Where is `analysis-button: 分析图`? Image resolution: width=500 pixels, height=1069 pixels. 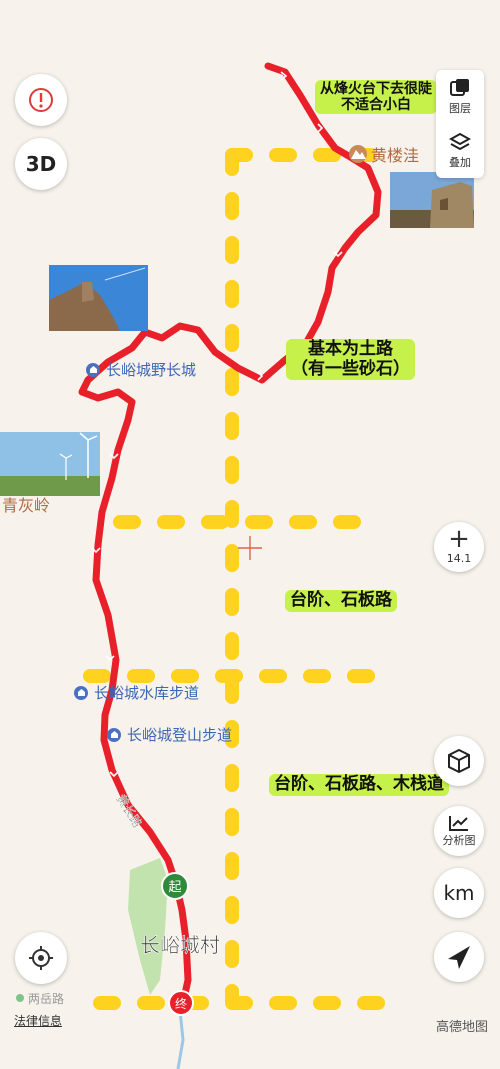 analysis-button: 分析图 is located at coordinates (459, 831).